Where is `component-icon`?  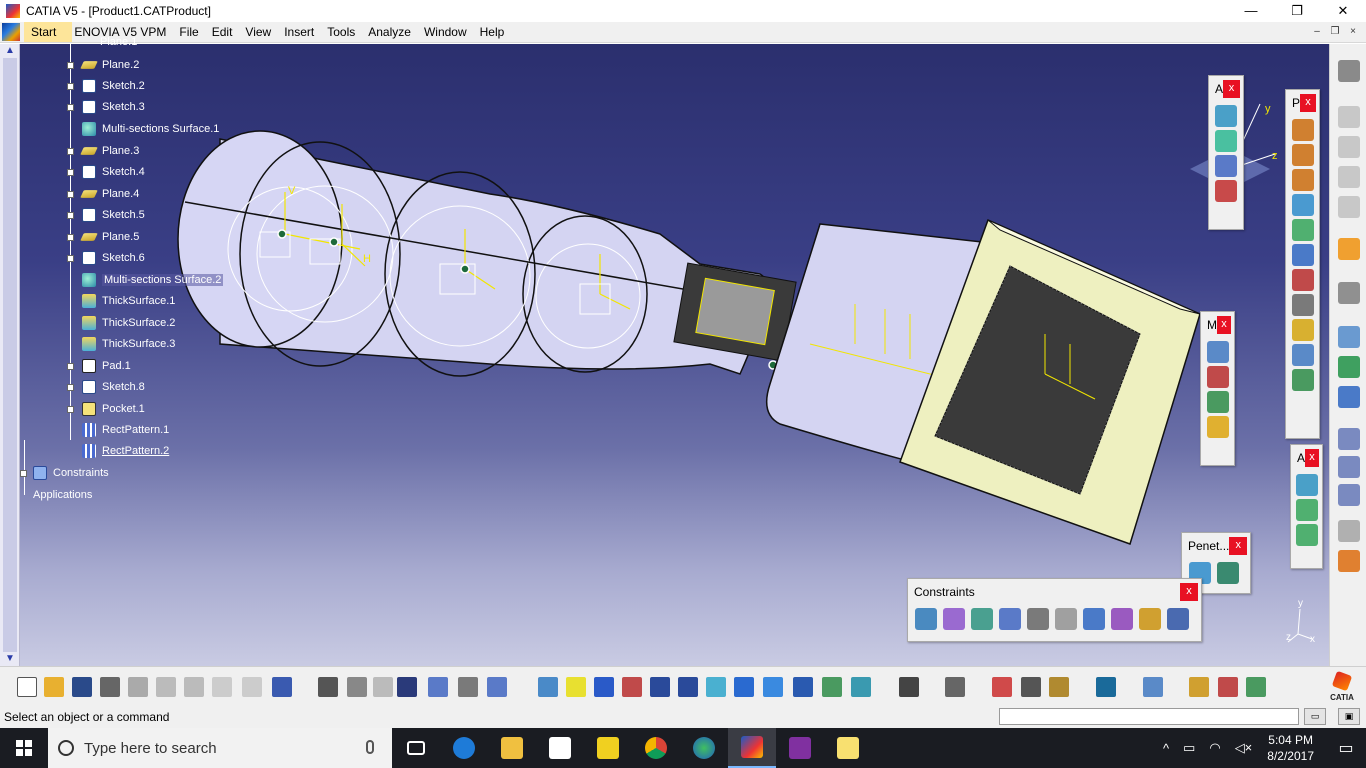
component-icon is located at coordinates (1226, 141).